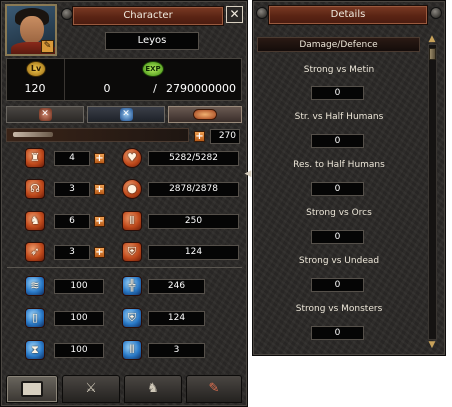 The image size is (452, 407). I want to click on attack-speed-icon: ≋, so click(35, 286).